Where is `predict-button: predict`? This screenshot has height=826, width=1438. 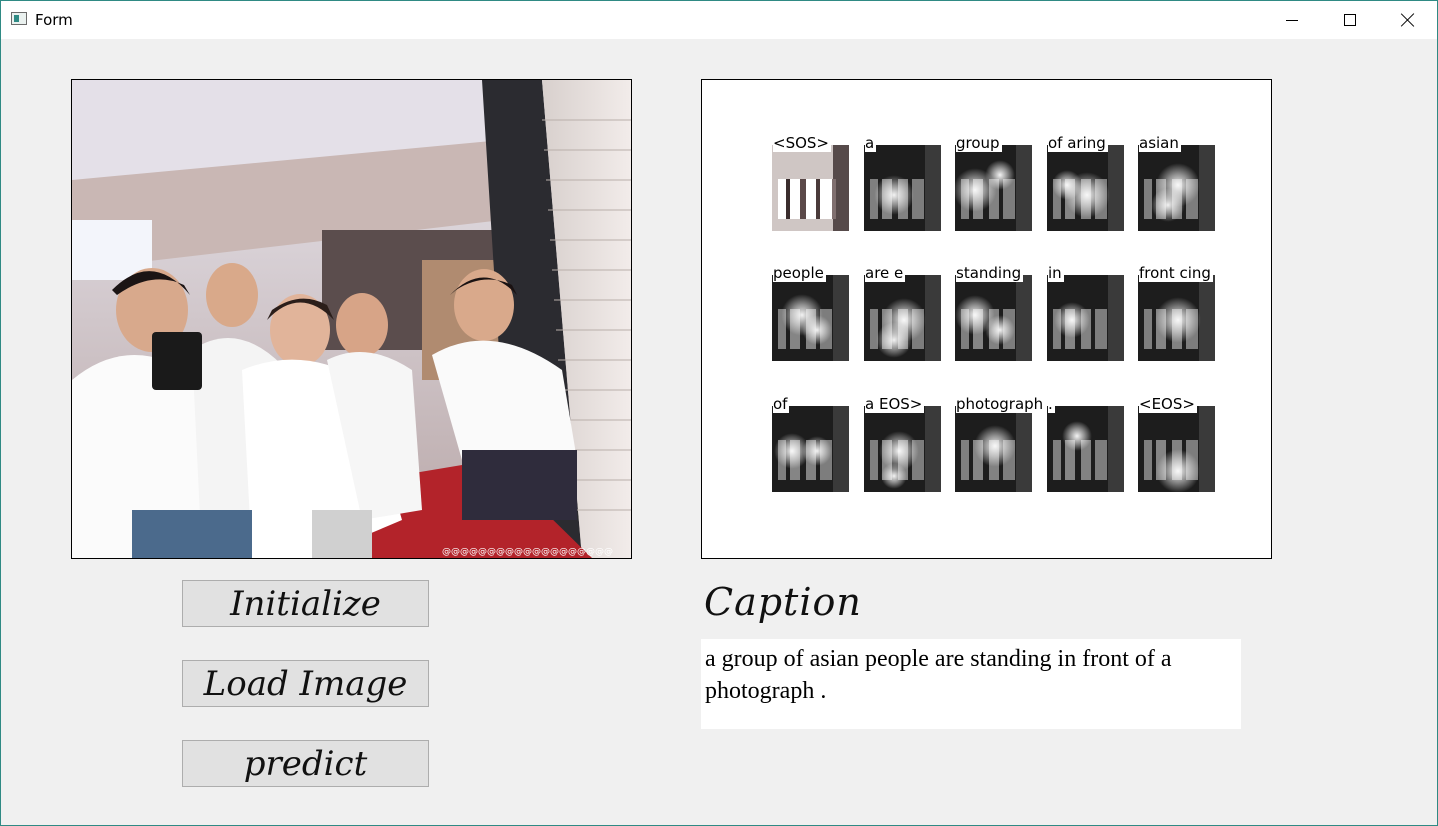 predict-button: predict is located at coordinates (305, 763).